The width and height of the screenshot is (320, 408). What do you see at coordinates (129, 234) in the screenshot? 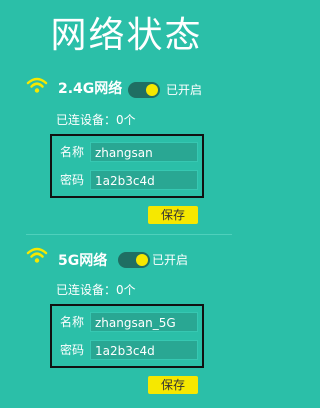
I see `section-divider` at bounding box center [129, 234].